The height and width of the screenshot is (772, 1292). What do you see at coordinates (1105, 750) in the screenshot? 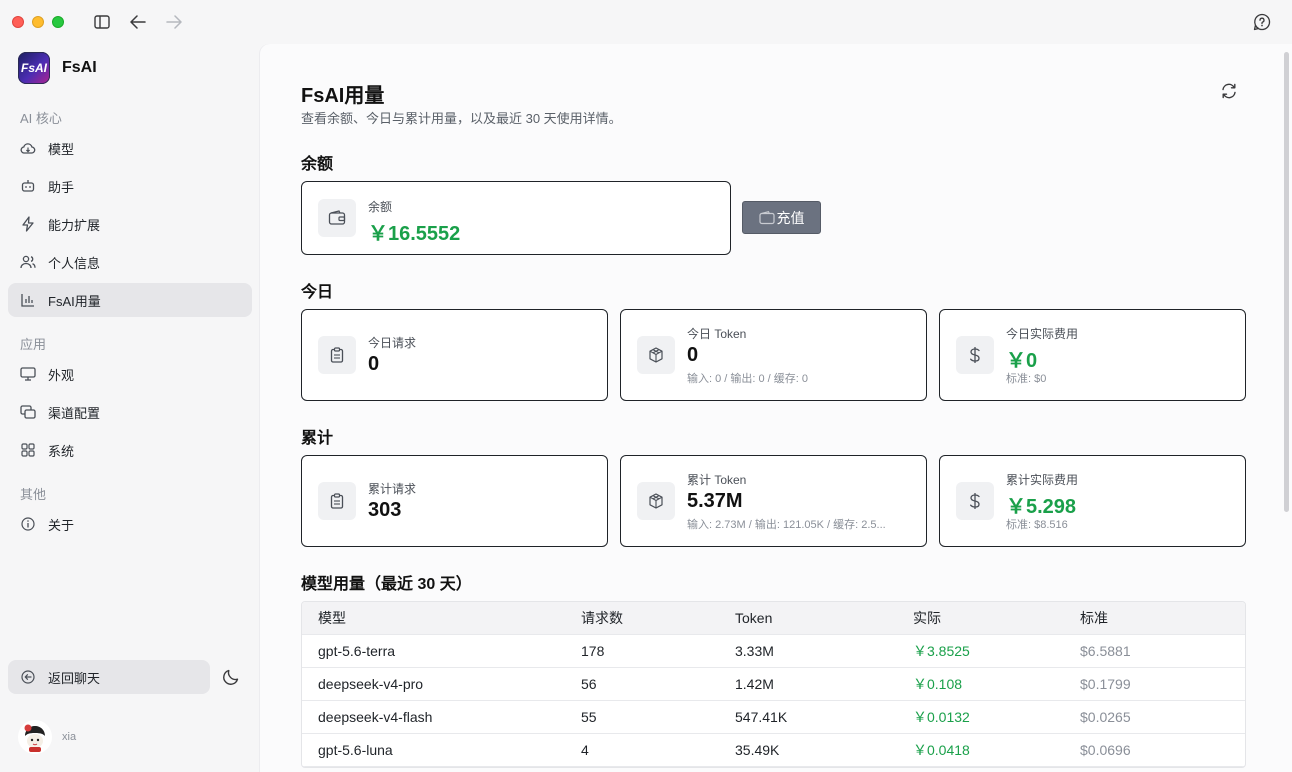
I see `cell-standard: $0.0696` at bounding box center [1105, 750].